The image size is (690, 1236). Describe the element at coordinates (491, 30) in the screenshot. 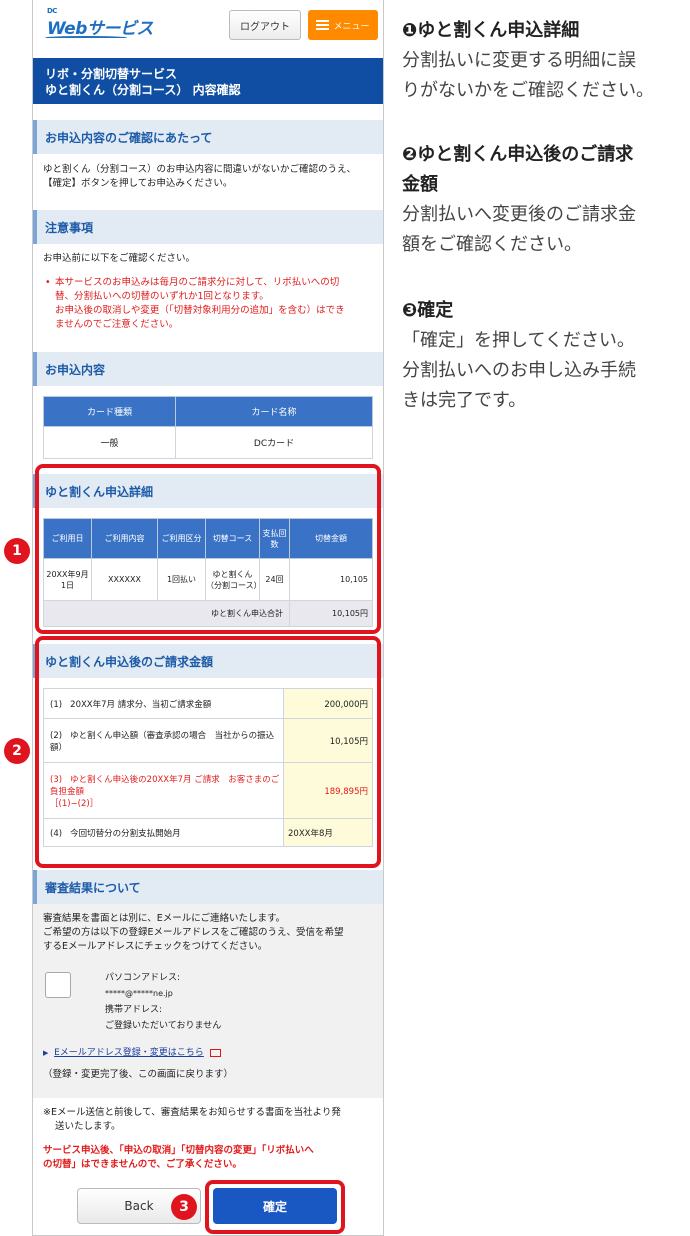

I see `explanation-1-title: ❶ゆと割くん申込詳細` at that location.